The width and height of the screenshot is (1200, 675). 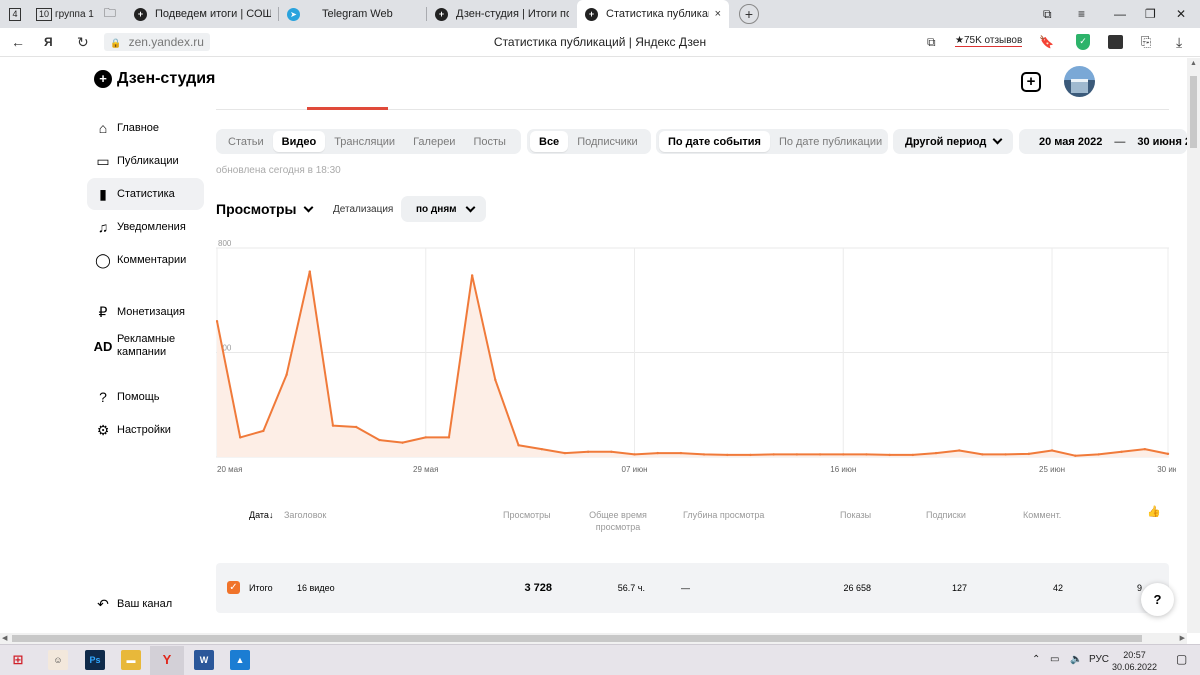 What do you see at coordinates (154, 79) in the screenshot?
I see `zen-studio-logo: + Дзен-студия` at bounding box center [154, 79].